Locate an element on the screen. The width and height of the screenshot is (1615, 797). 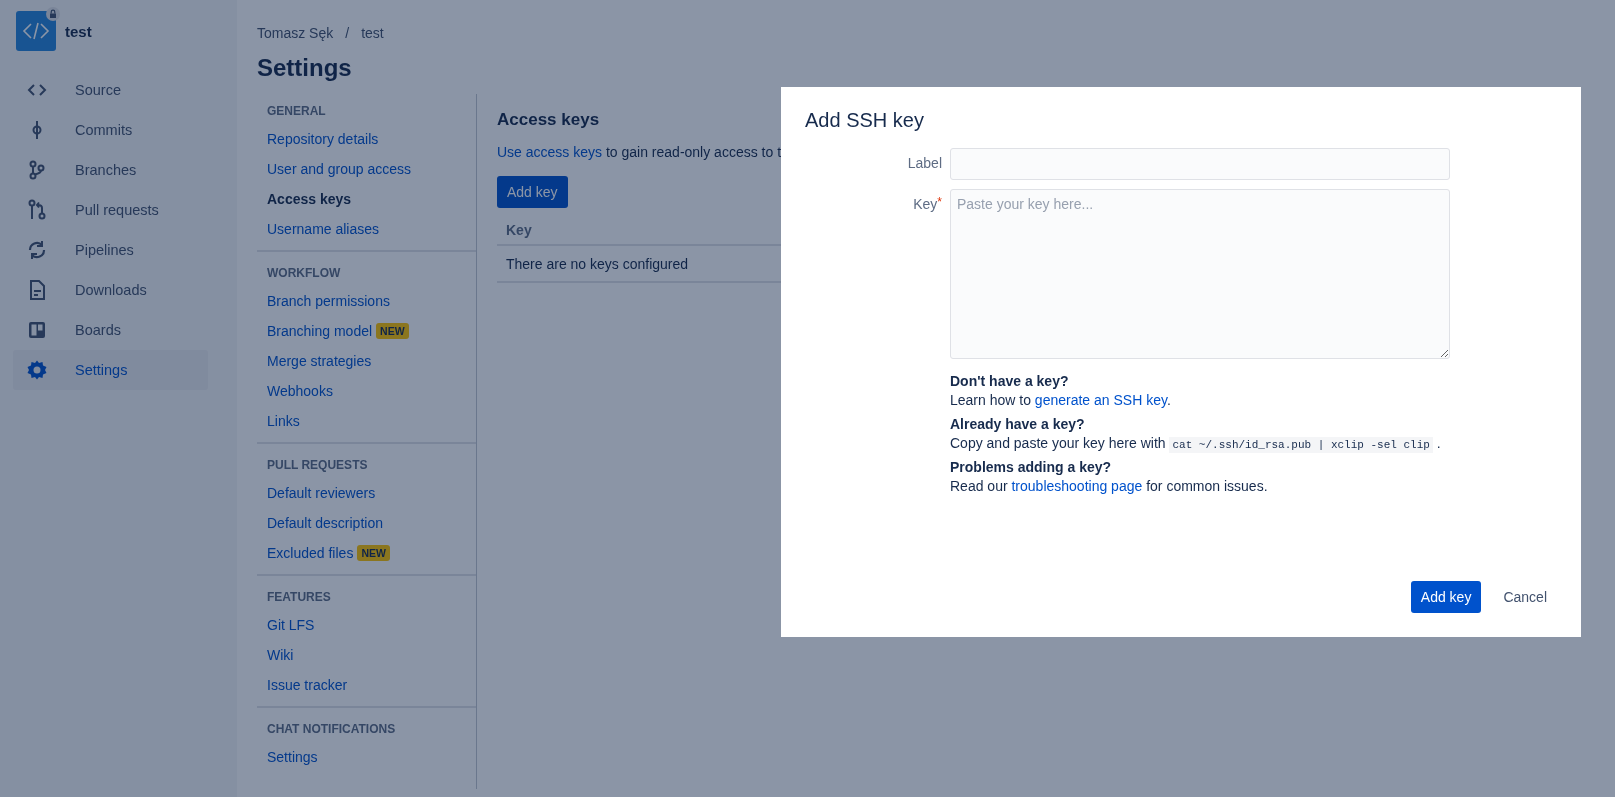
settings-link: Merge strategies is located at coordinates (319, 361).